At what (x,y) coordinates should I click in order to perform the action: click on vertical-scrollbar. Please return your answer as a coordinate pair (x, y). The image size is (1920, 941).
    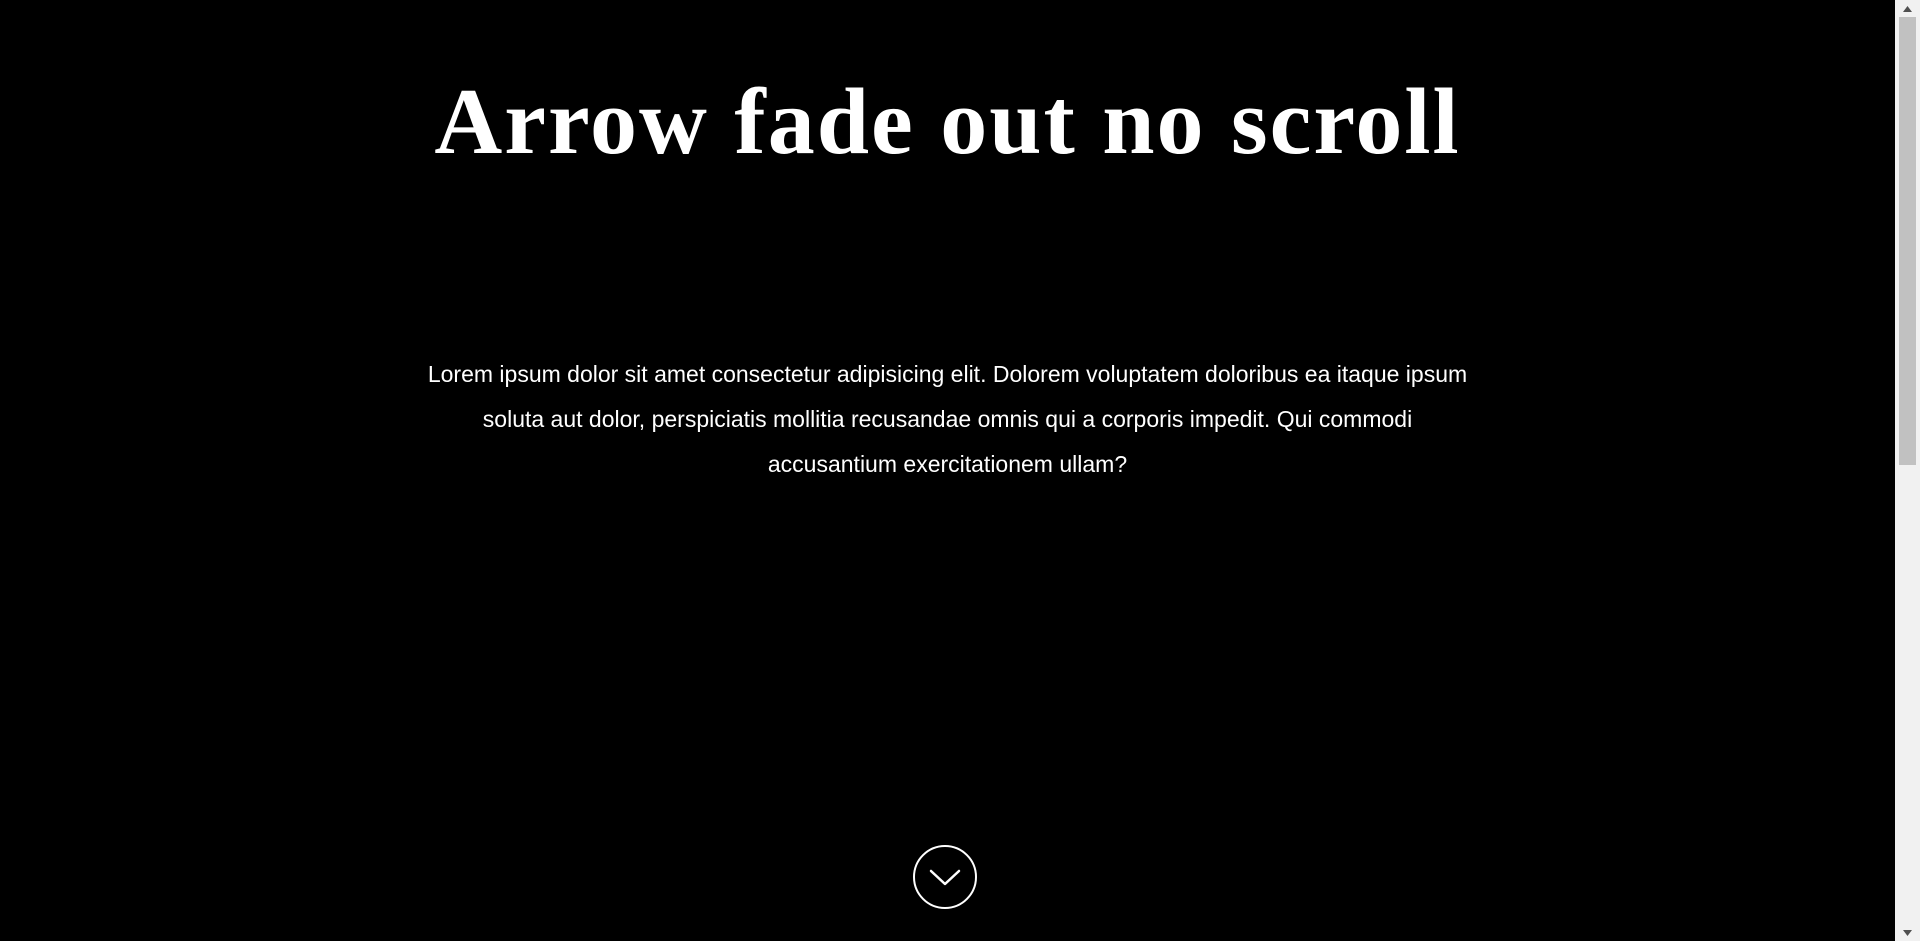
    Looking at the image, I should click on (1907, 470).